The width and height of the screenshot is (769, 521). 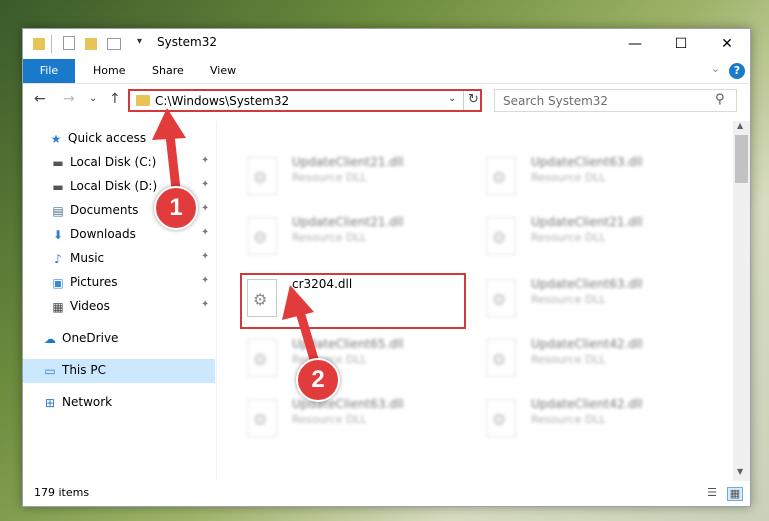 What do you see at coordinates (715, 68) in the screenshot?
I see `expand-ribbon-icon: ⌄` at bounding box center [715, 68].